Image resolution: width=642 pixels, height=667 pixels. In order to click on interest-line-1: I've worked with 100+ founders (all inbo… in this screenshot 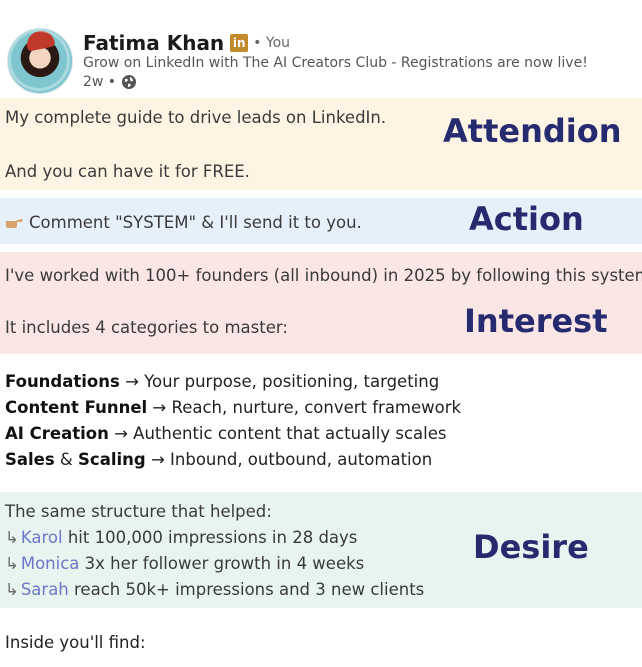, I will do `click(323, 275)`.